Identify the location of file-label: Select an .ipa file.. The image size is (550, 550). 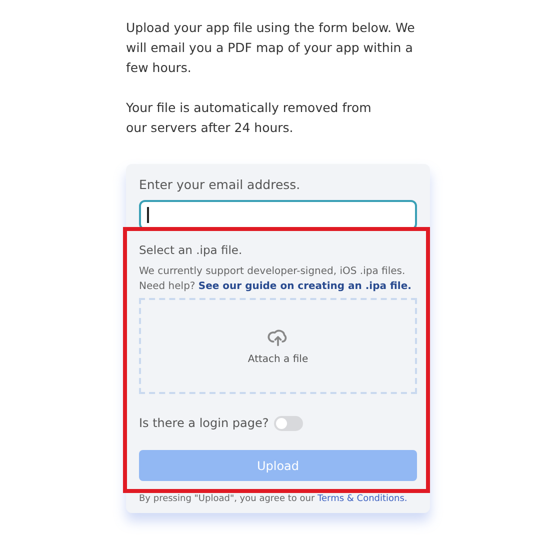
(191, 250).